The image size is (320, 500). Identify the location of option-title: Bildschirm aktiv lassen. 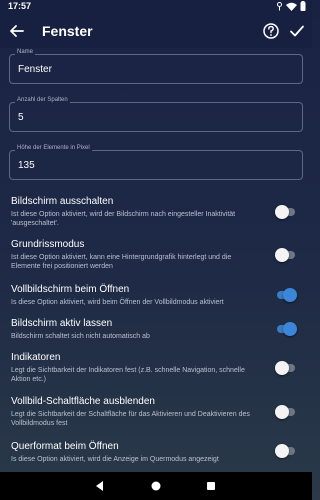
(62, 323).